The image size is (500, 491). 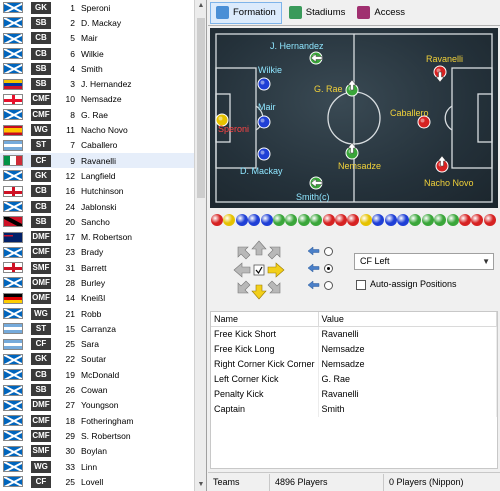 I want to click on move-down-icon, so click(x=259, y=292).